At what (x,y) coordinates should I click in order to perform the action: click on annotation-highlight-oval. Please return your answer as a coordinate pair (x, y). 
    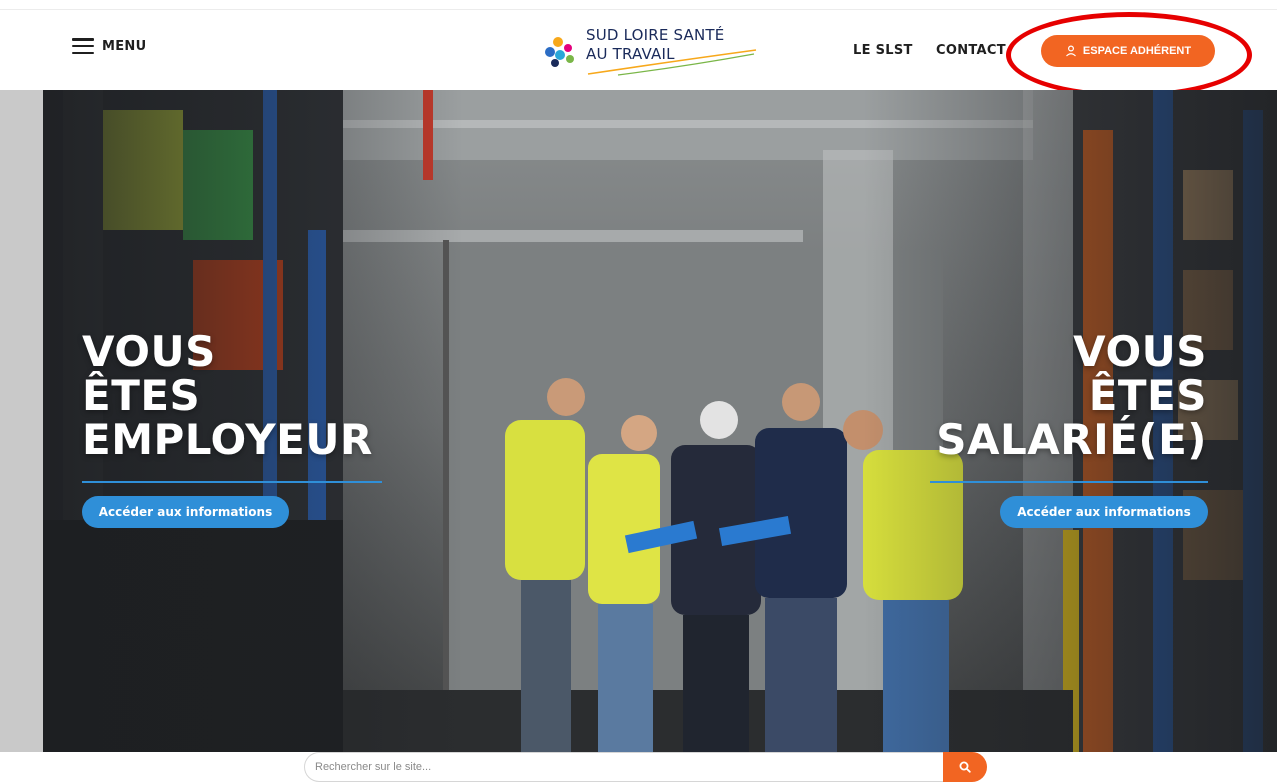
    Looking at the image, I should click on (1129, 55).